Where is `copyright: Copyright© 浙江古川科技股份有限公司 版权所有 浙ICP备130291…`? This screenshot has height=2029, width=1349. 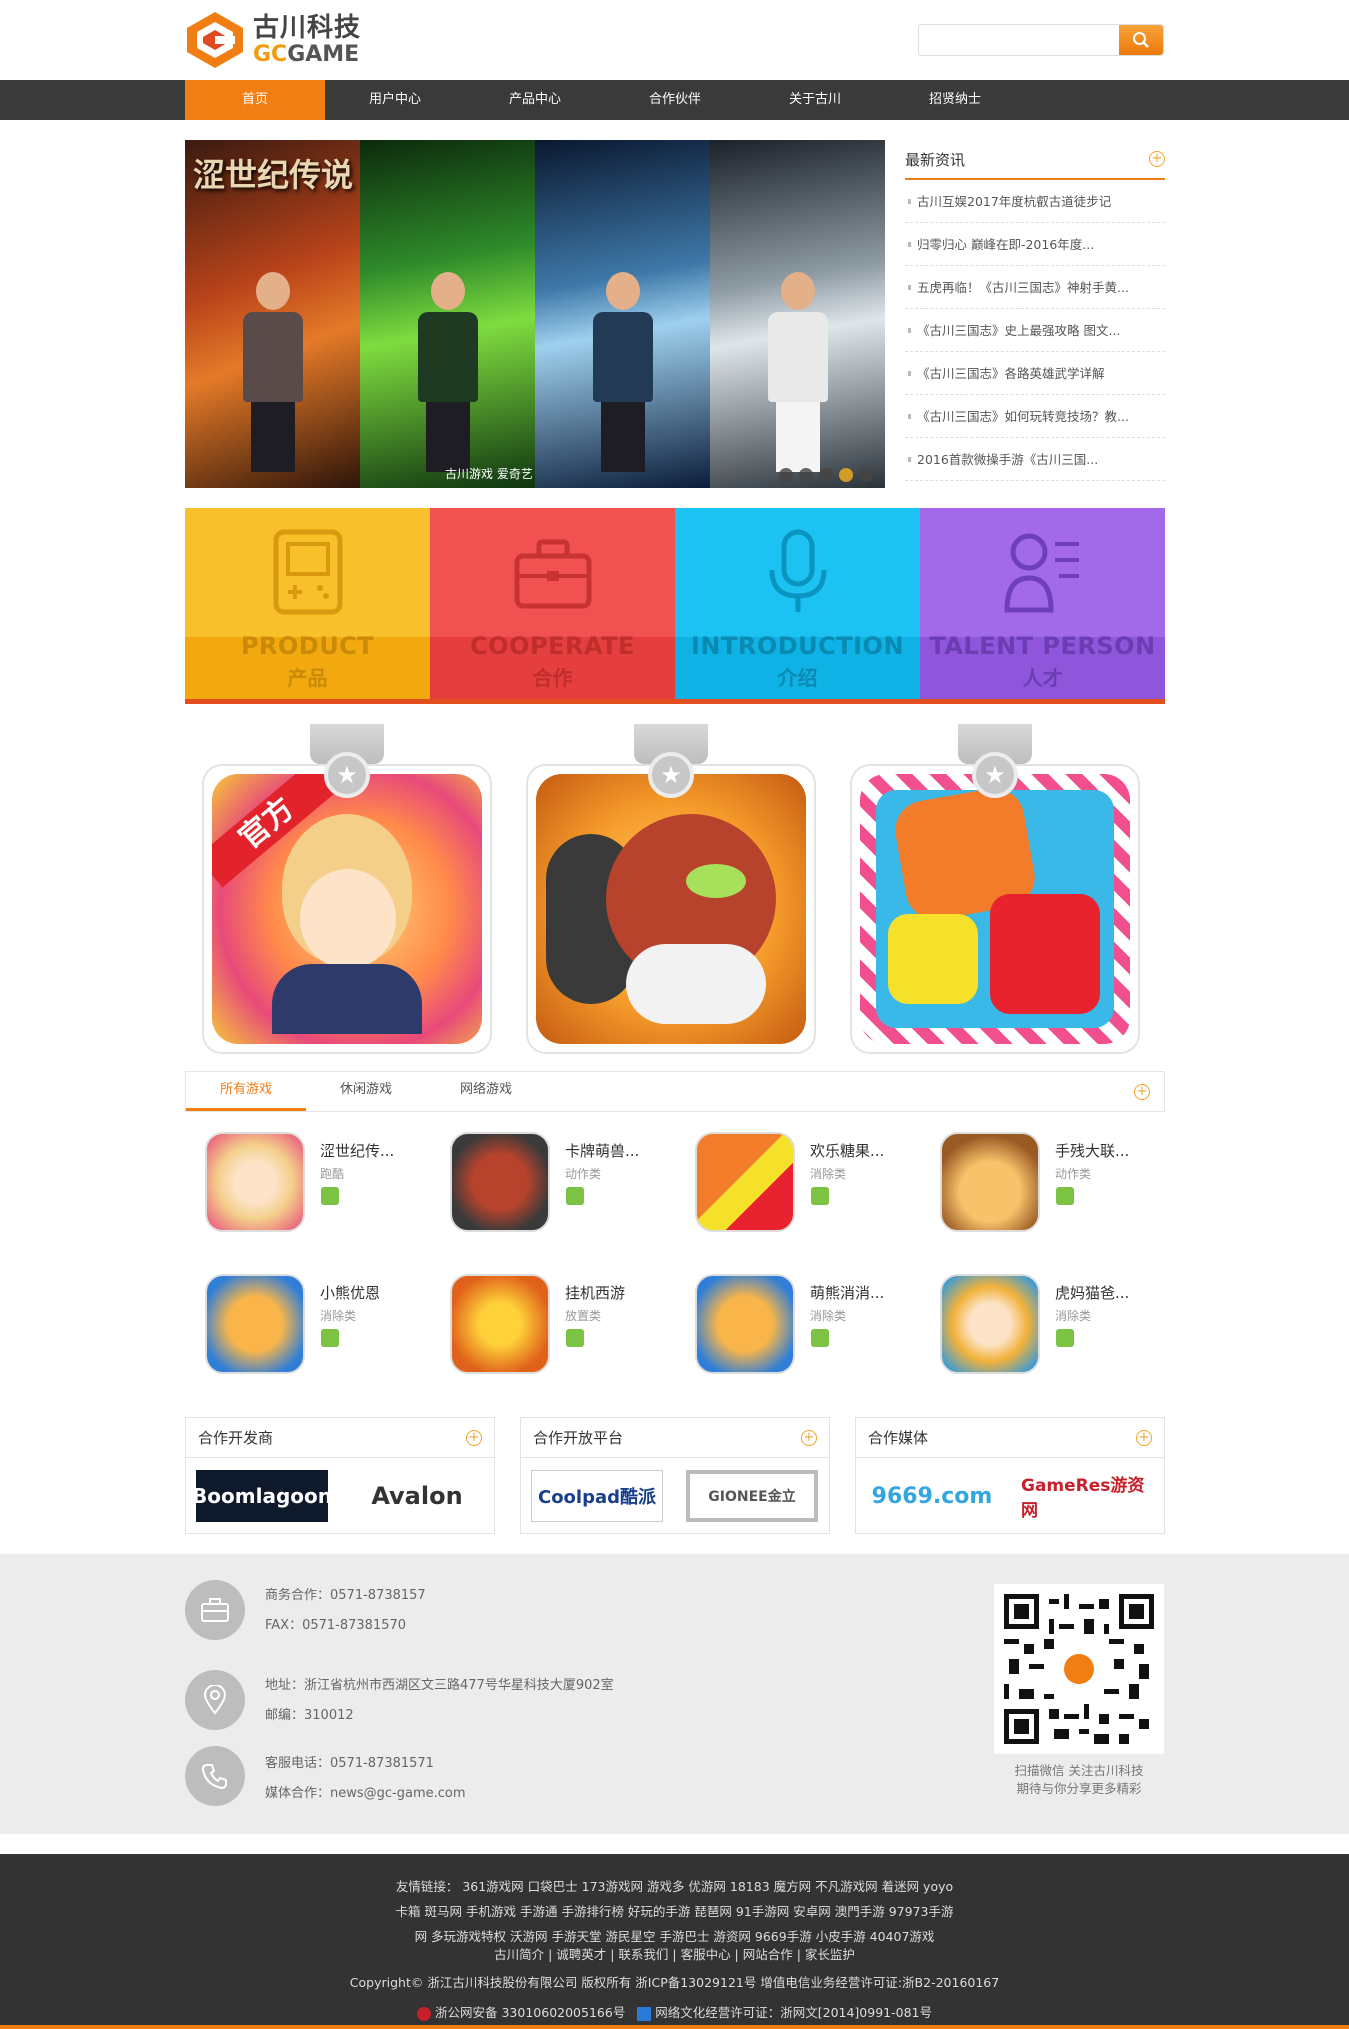 copyright: Copyright© 浙江古川科技股份有限公司 版权所有 浙ICP备130291… is located at coordinates (674, 1982).